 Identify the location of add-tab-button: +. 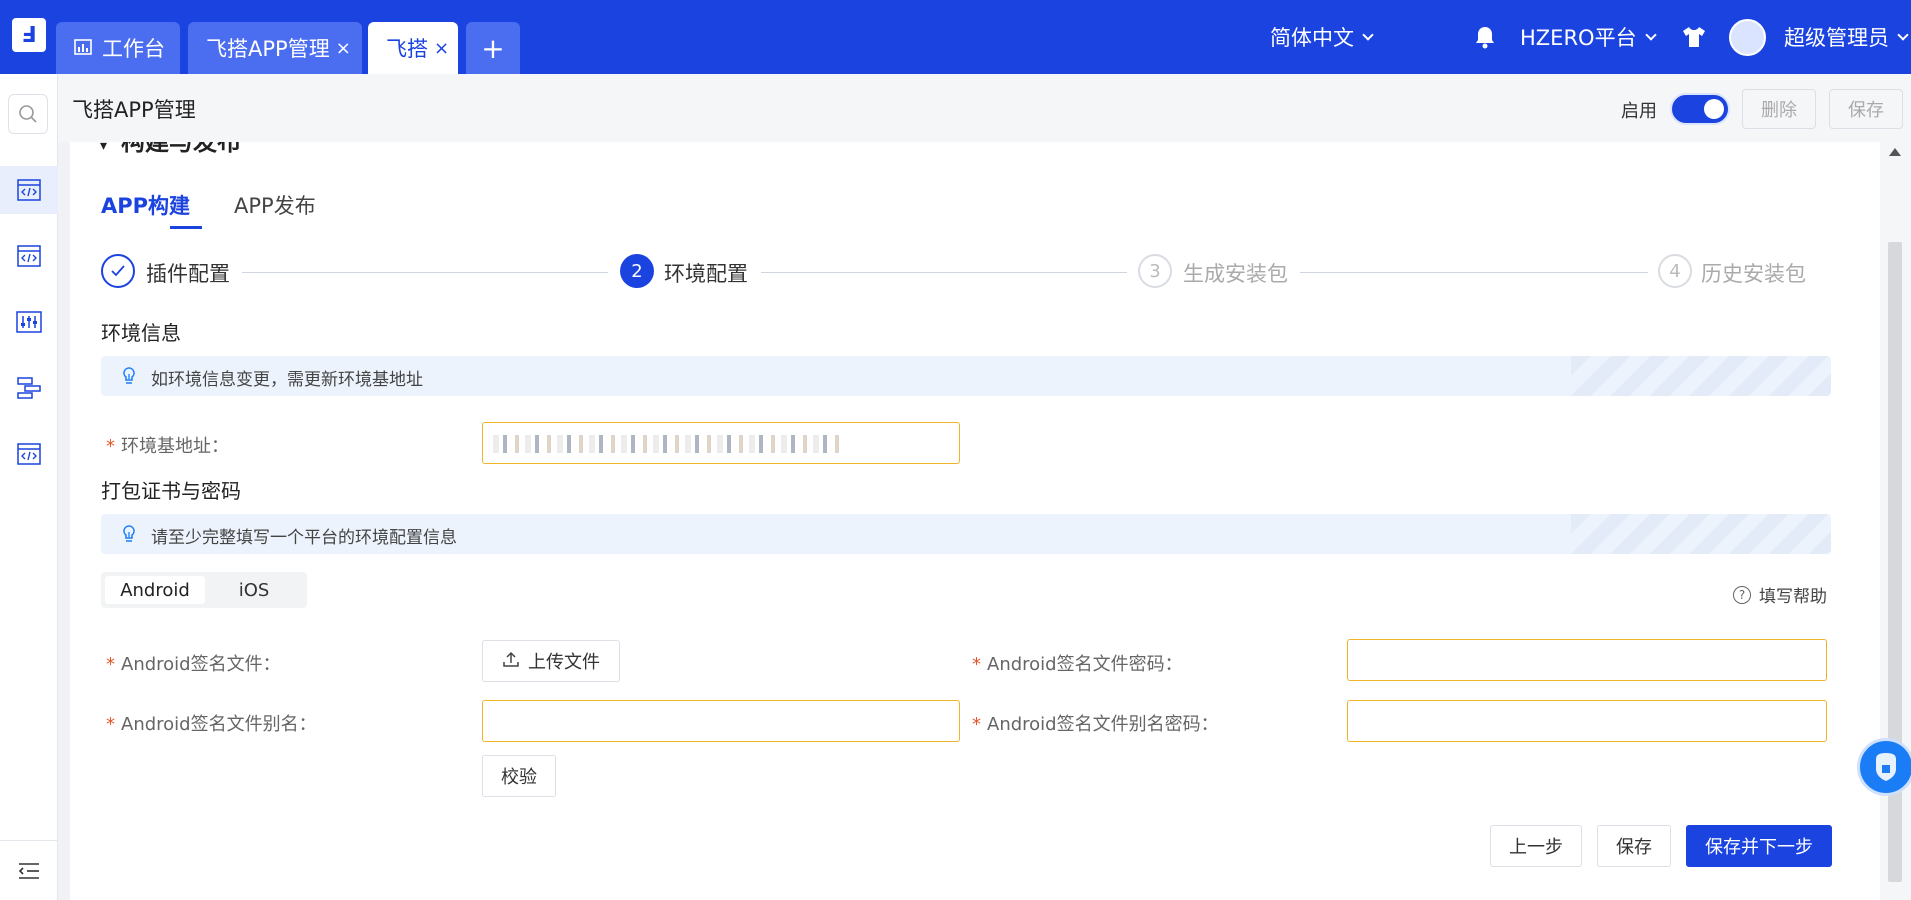
(493, 48).